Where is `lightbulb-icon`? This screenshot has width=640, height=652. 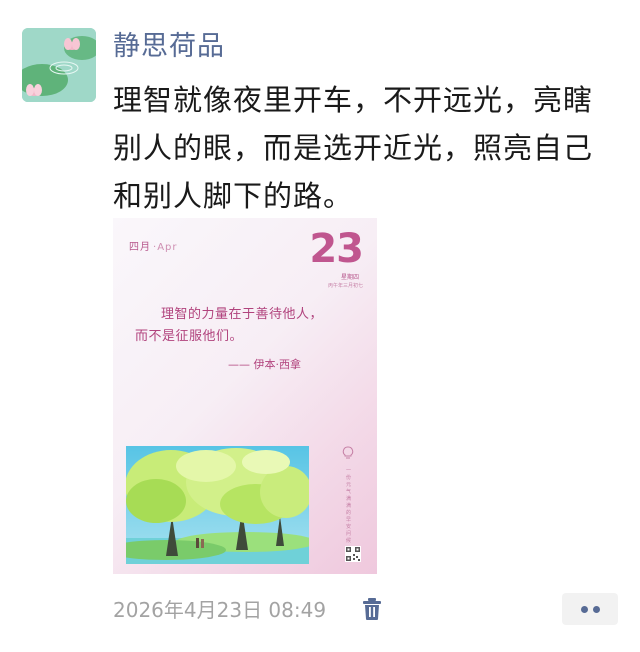 lightbulb-icon is located at coordinates (348, 454).